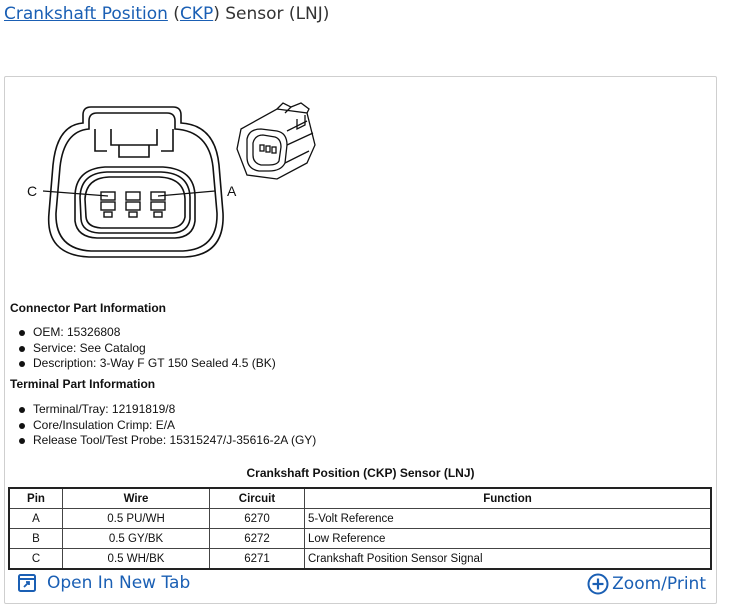 Image resolution: width=729 pixels, height=607 pixels. What do you see at coordinates (136, 498) in the screenshot?
I see `column-header-wire: Wire` at bounding box center [136, 498].